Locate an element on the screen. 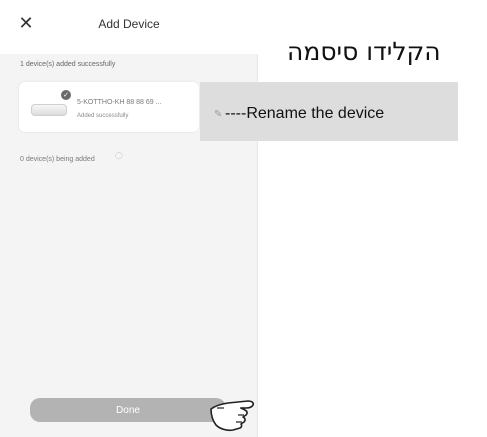  hebrew-heading: הקלידו סיסמה is located at coordinates (364, 51).